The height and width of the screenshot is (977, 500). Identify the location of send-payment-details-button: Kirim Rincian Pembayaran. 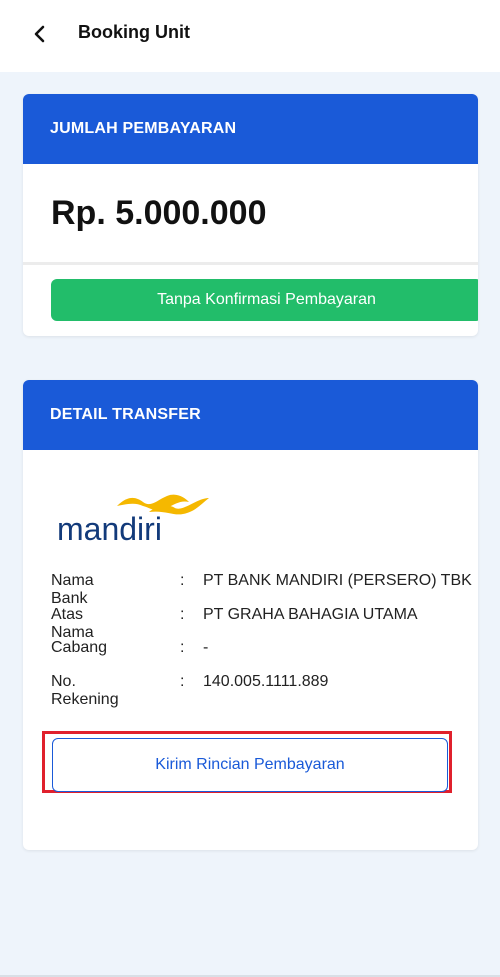
(250, 765).